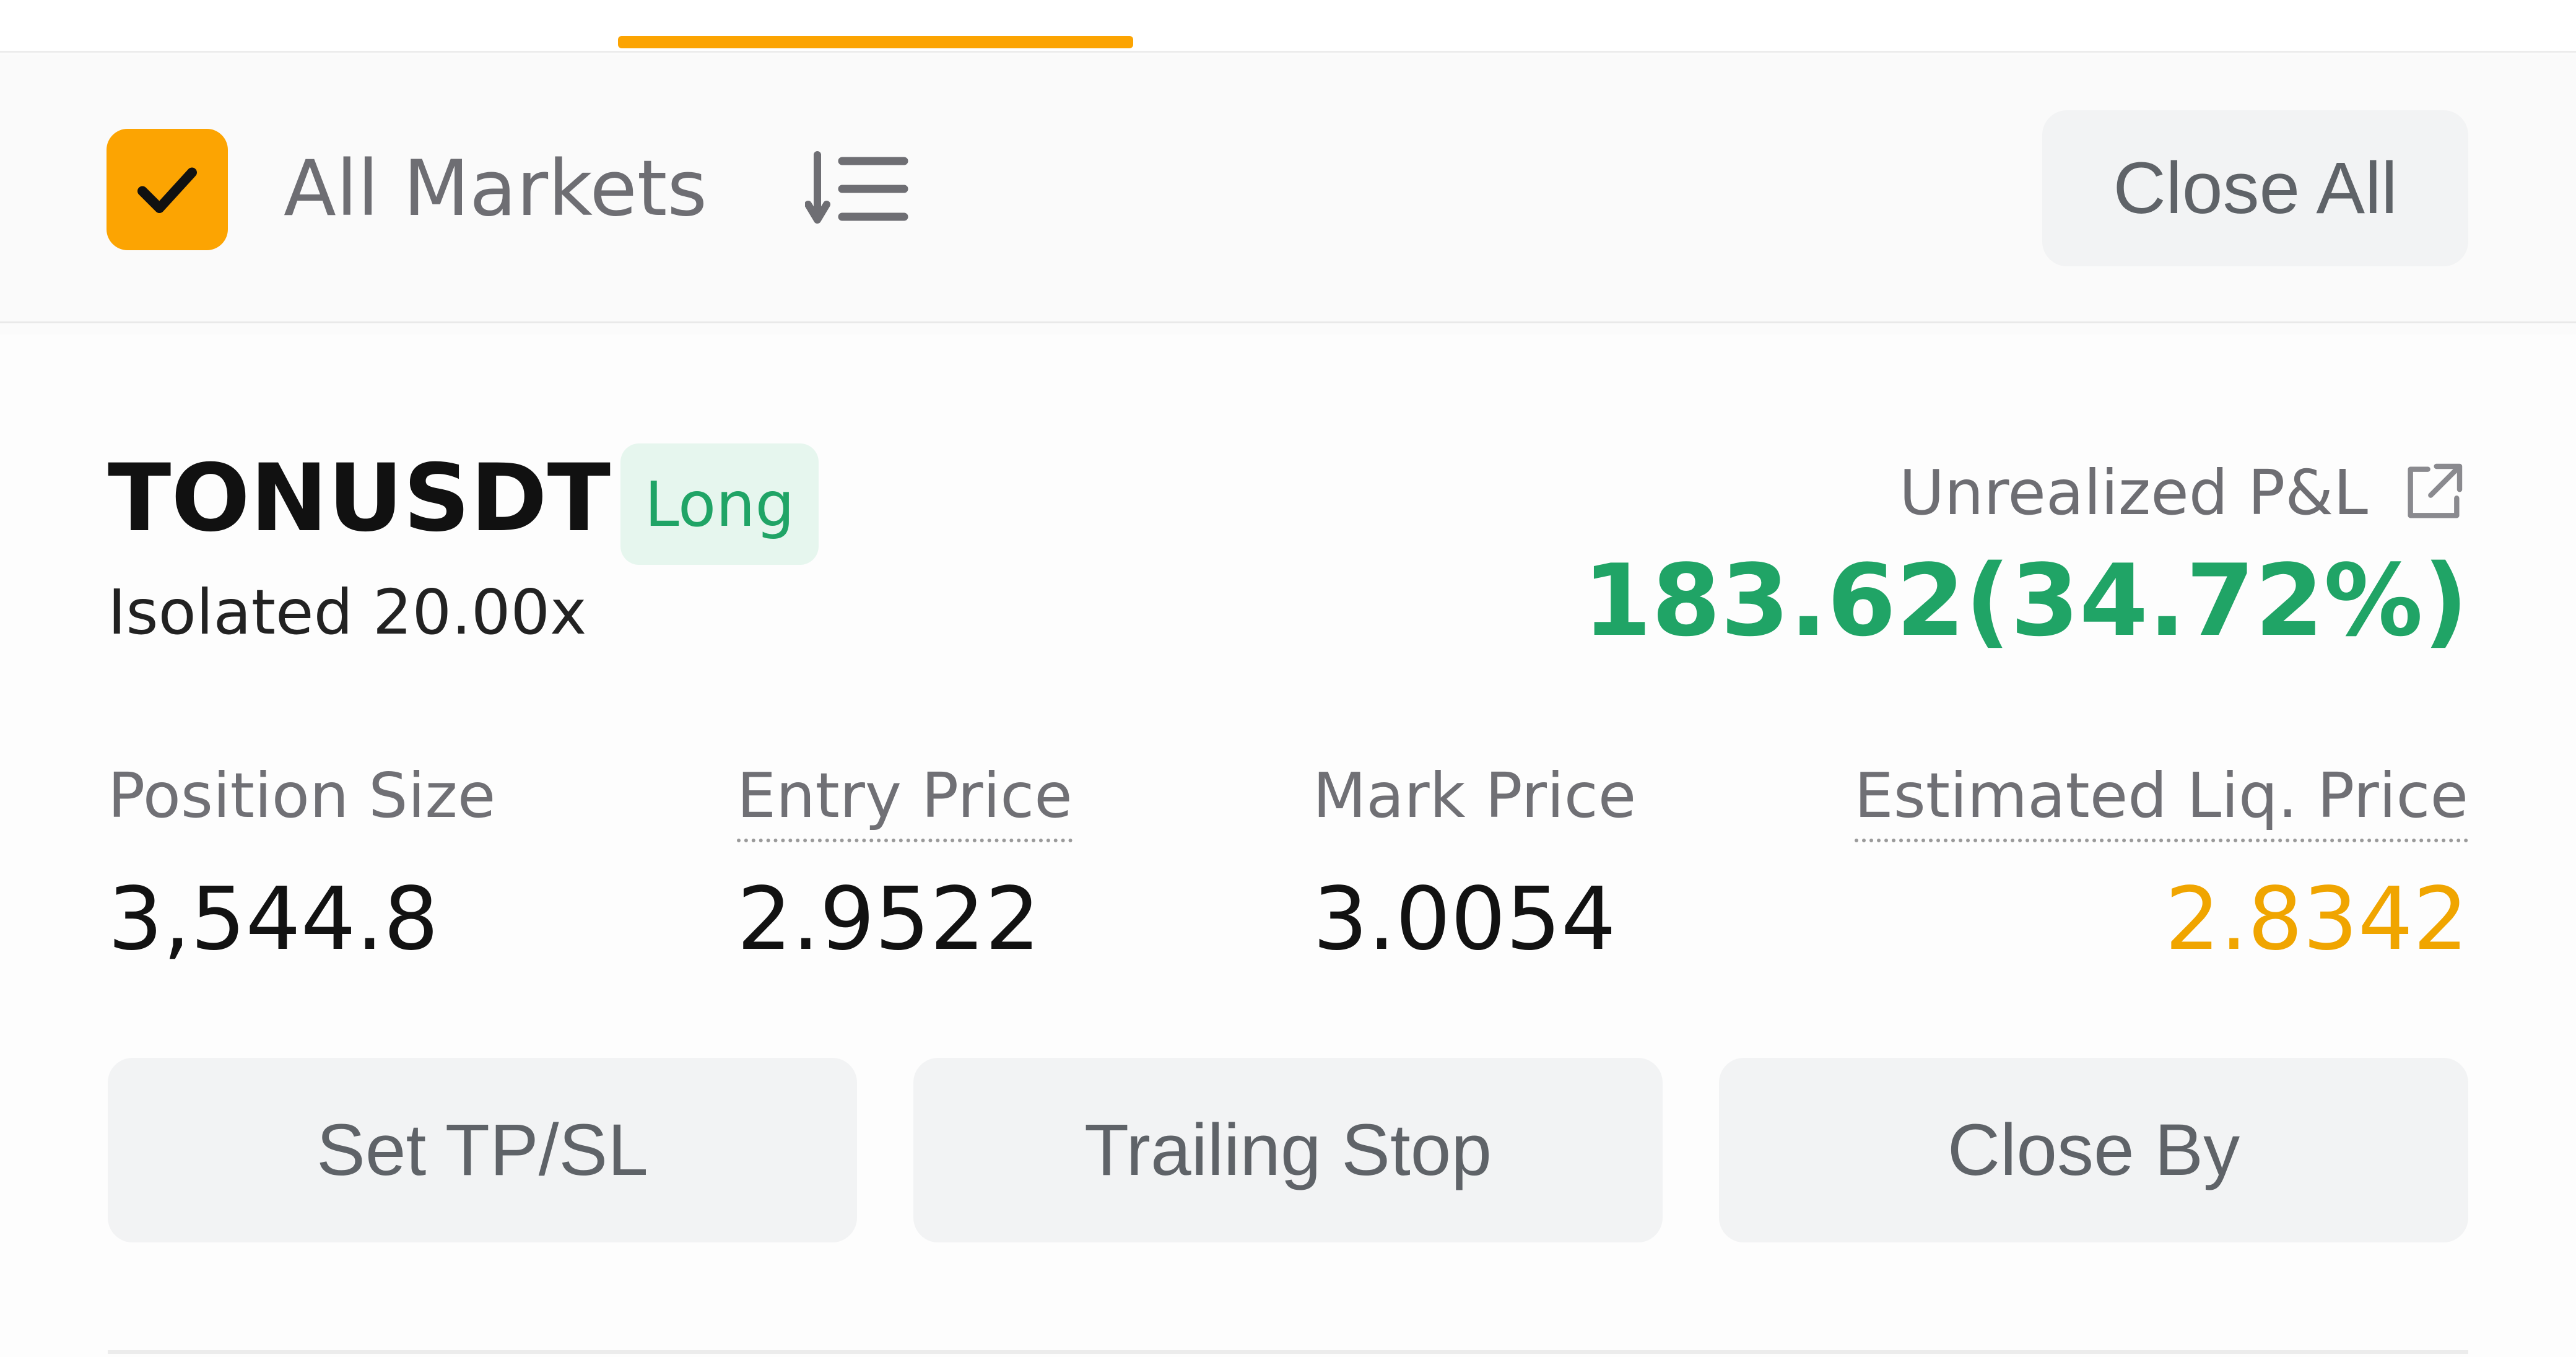 The width and height of the screenshot is (2576, 1357). I want to click on mark-price-stat: Mark Price 3.0054, so click(1474, 861).